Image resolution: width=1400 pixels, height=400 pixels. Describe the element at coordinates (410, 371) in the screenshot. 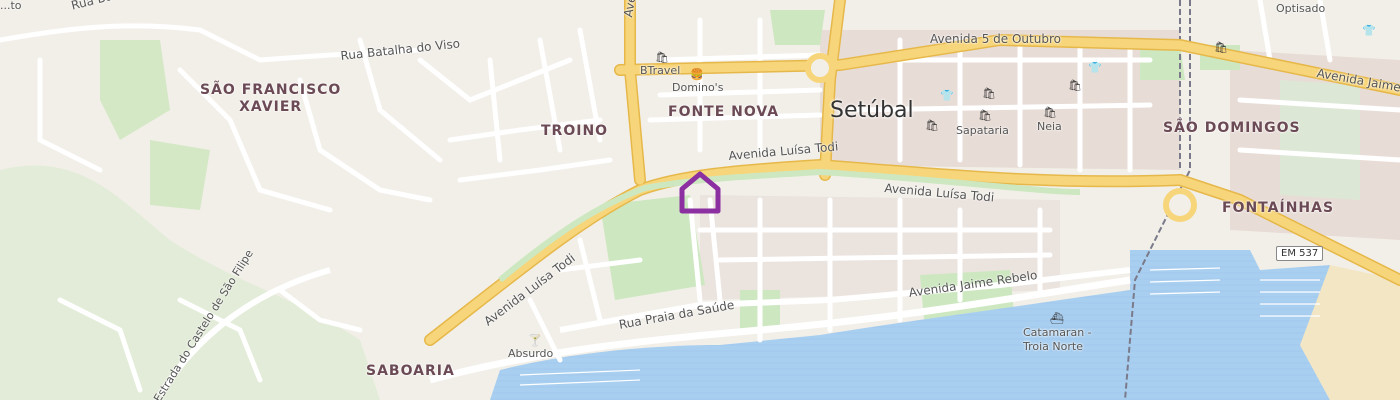

I see `district-label-saboaria: SABOARIA` at that location.